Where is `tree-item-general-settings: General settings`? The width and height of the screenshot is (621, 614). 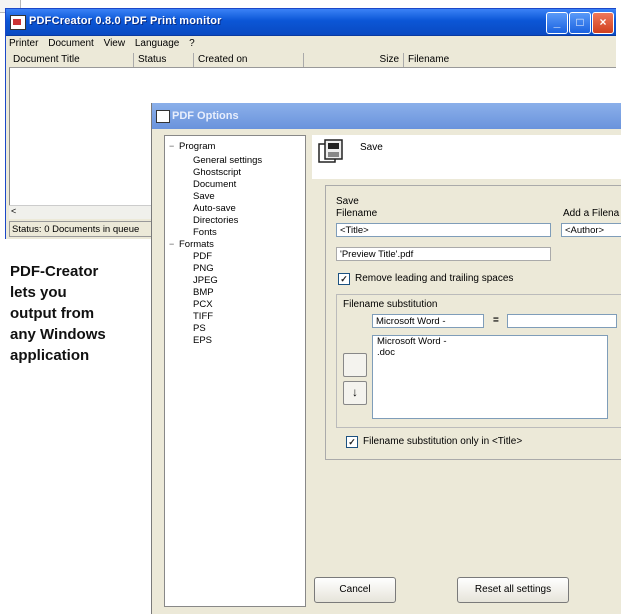 tree-item-general-settings: General settings is located at coordinates (227, 160).